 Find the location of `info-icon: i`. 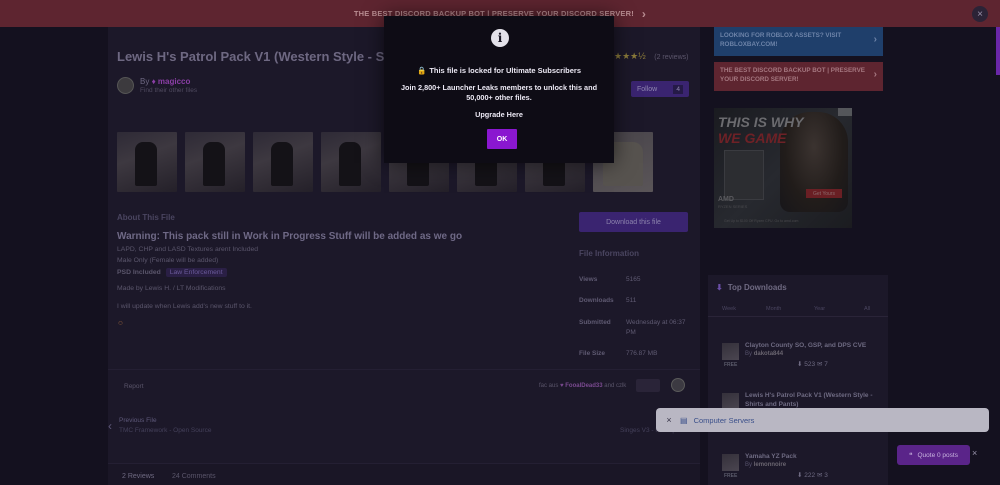

info-icon: i is located at coordinates (500, 38).